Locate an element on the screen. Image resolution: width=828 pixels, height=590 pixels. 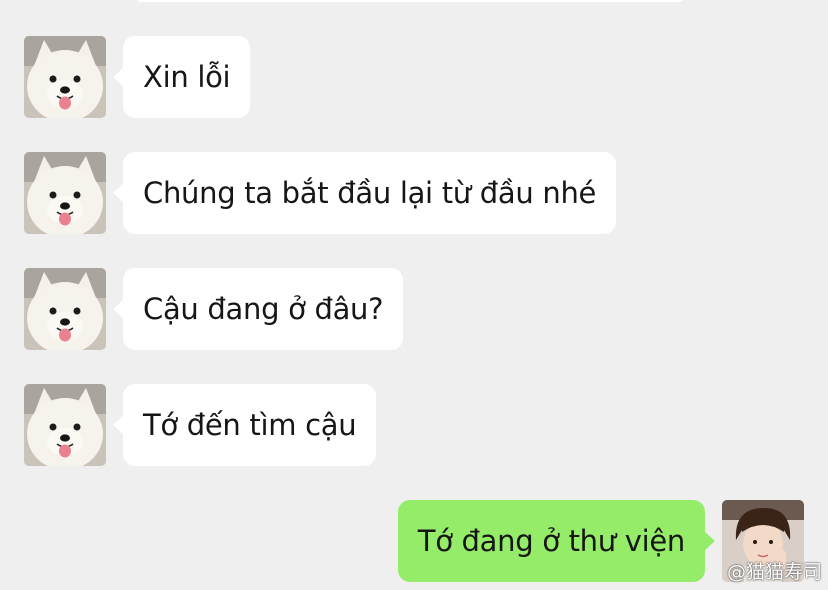
message-text: Chúng ta bắt đầu lại từ đầu nhé is located at coordinates (370, 193).